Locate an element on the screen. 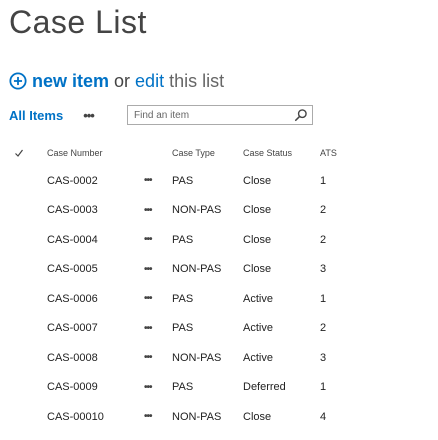 The width and height of the screenshot is (438, 440). case-number-link: CAS-0007 is located at coordinates (72, 329).